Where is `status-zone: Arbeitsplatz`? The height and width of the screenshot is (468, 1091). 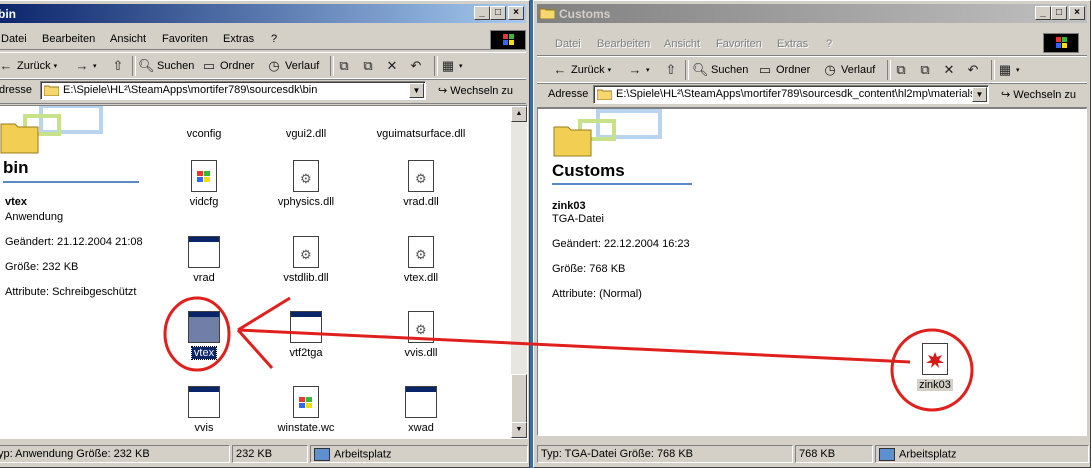 status-zone: Arbeitsplatz is located at coordinates (982, 454).